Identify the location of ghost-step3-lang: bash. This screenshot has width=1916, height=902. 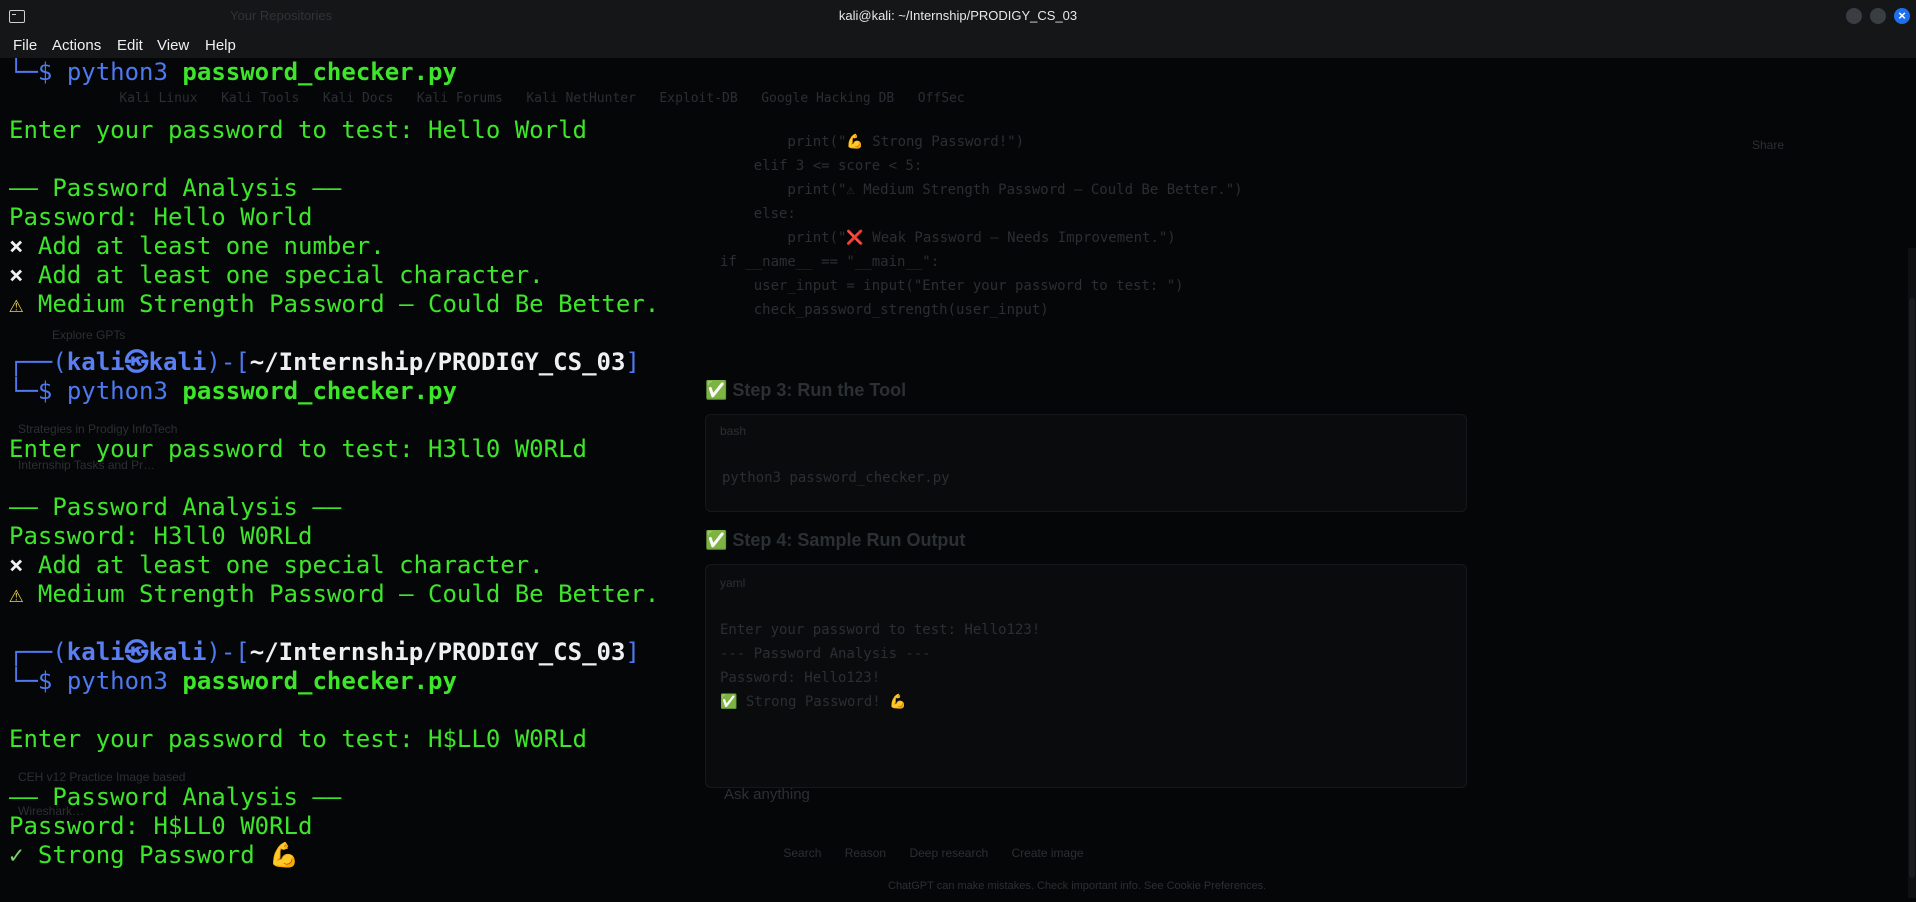
(733, 431).